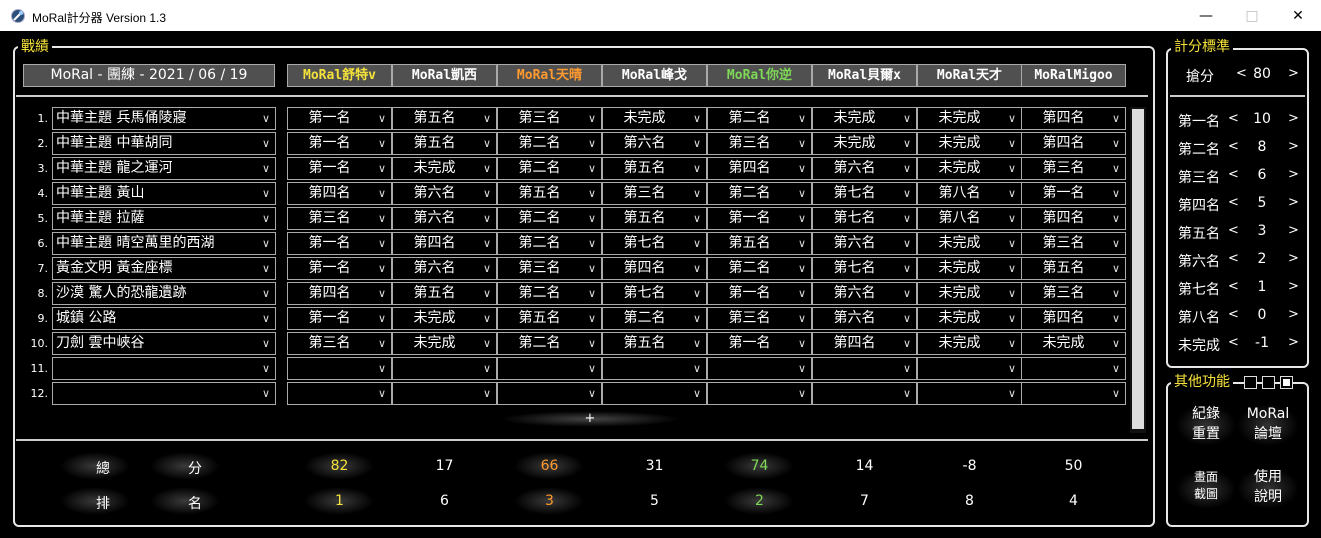 The height and width of the screenshot is (538, 1321). Describe the element at coordinates (164, 168) in the screenshot. I see `map-select: 中華主題 龍之運河 ∨` at that location.